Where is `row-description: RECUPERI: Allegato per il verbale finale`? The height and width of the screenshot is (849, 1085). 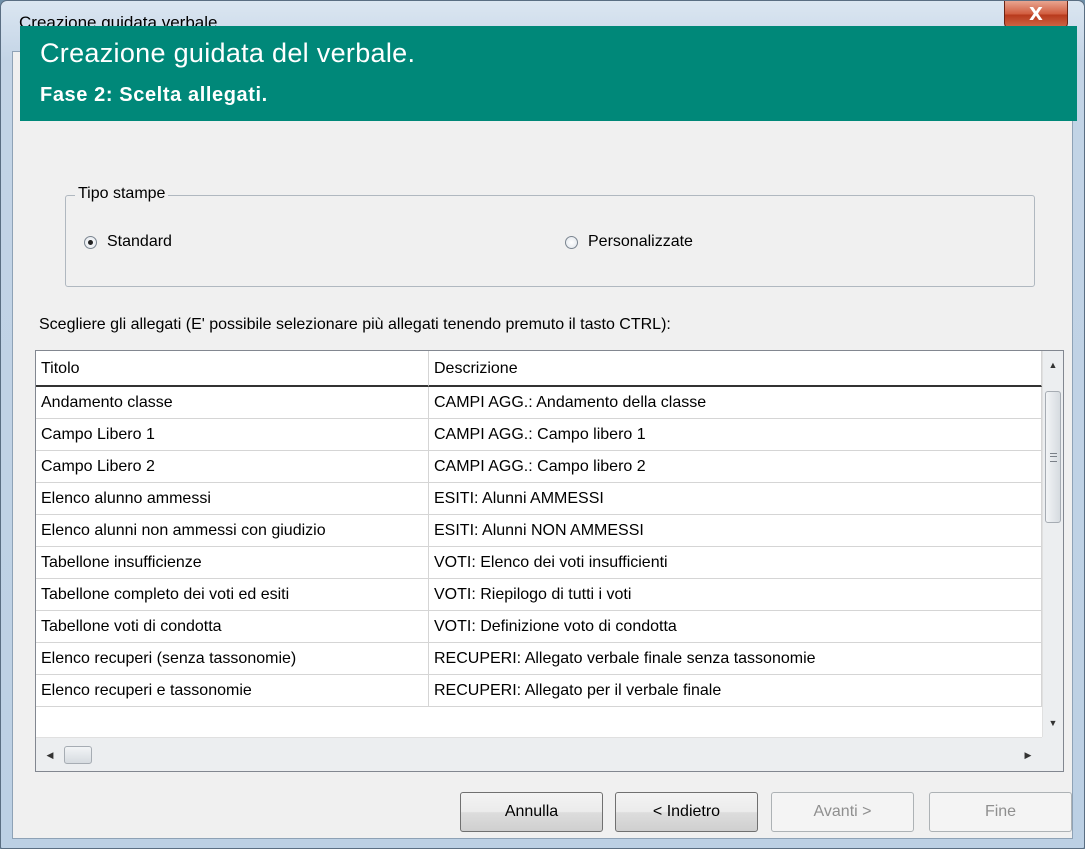
row-description: RECUPERI: Allegato per il verbale finale is located at coordinates (735, 691).